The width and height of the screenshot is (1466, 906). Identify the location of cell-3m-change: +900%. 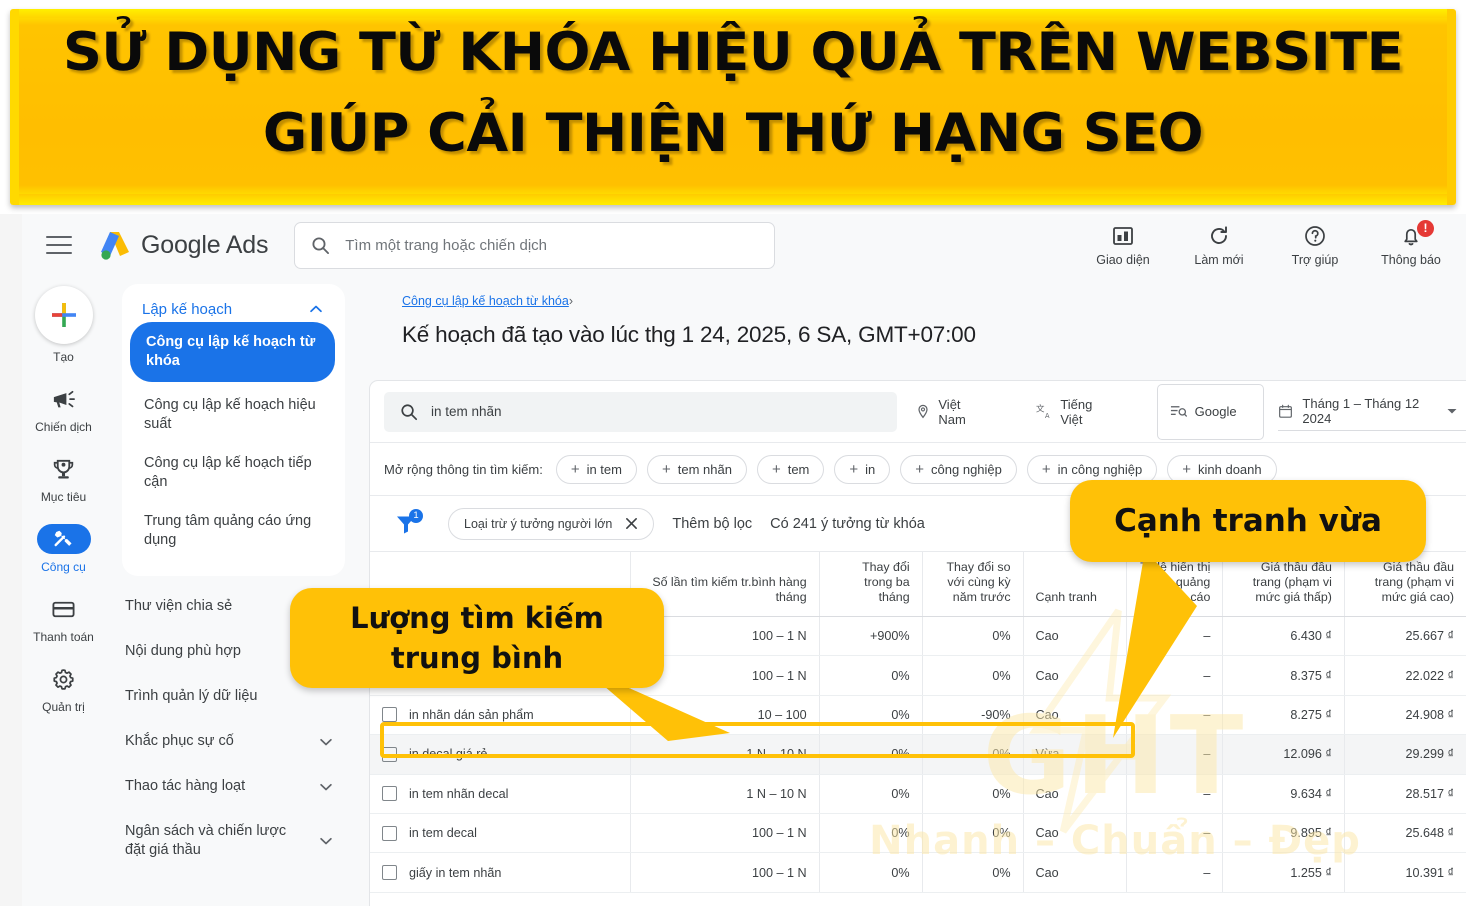
(871, 636).